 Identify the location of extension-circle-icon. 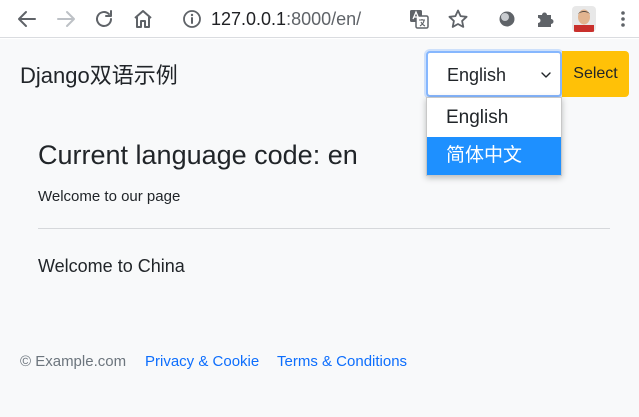
(507, 19).